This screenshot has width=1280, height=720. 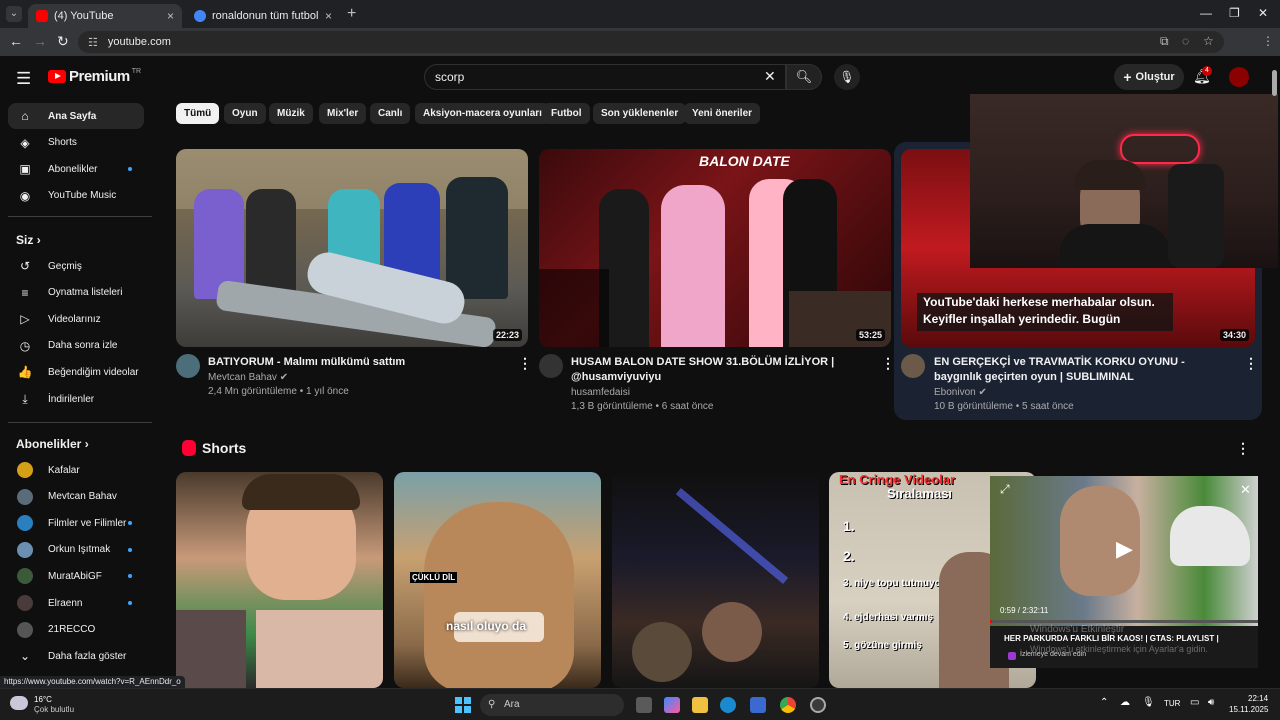 I want to click on network-icon: ▭, so click(x=1194, y=702).